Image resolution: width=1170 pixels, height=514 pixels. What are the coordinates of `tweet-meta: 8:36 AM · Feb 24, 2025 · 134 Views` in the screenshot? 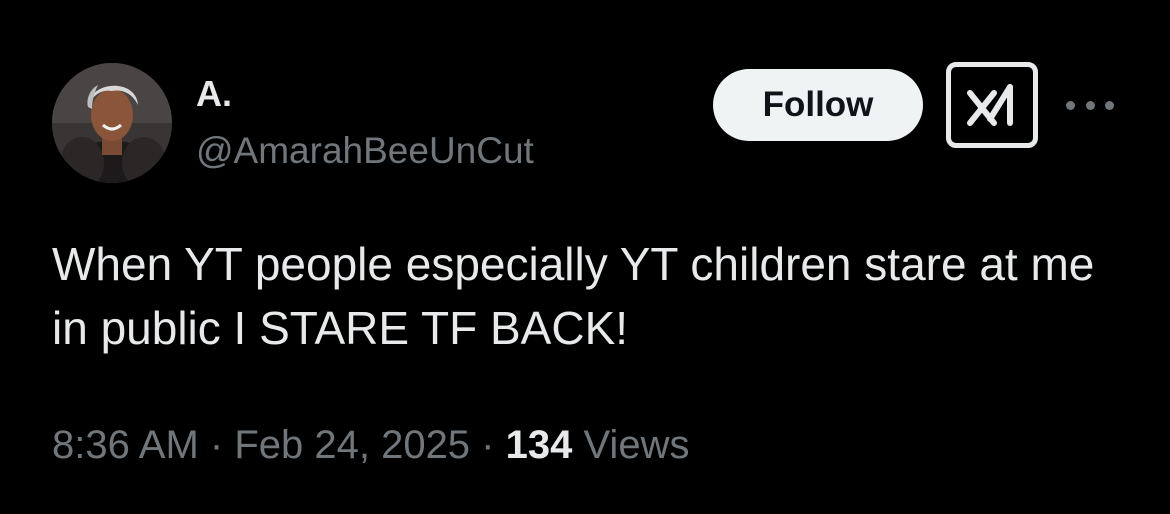 It's located at (370, 445).